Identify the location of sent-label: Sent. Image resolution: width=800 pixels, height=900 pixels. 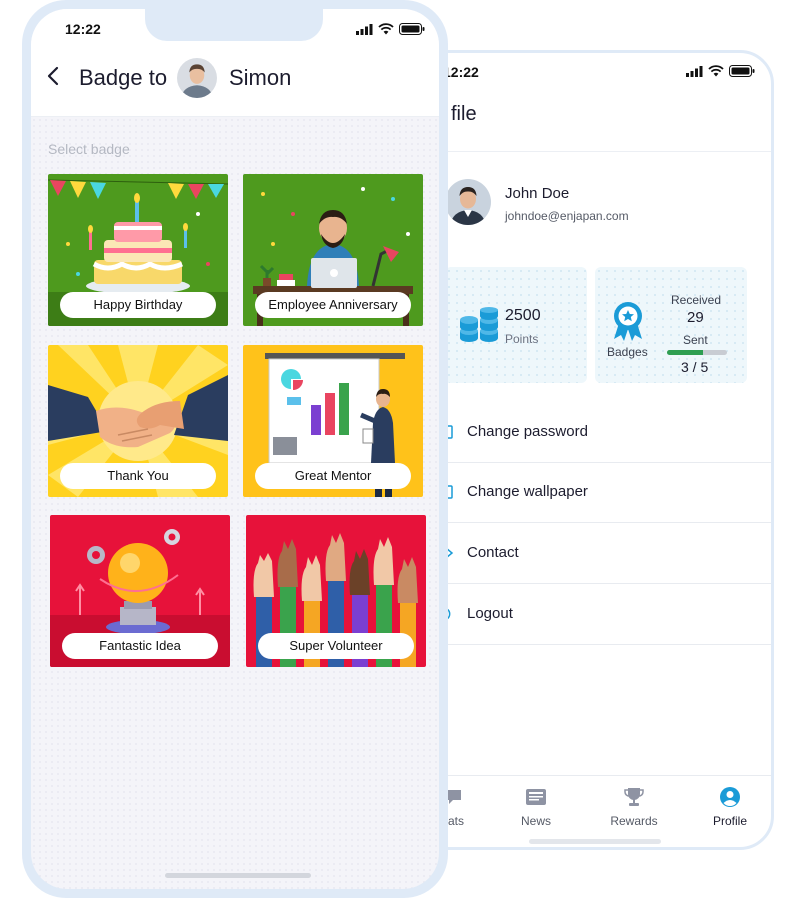
(695, 340).